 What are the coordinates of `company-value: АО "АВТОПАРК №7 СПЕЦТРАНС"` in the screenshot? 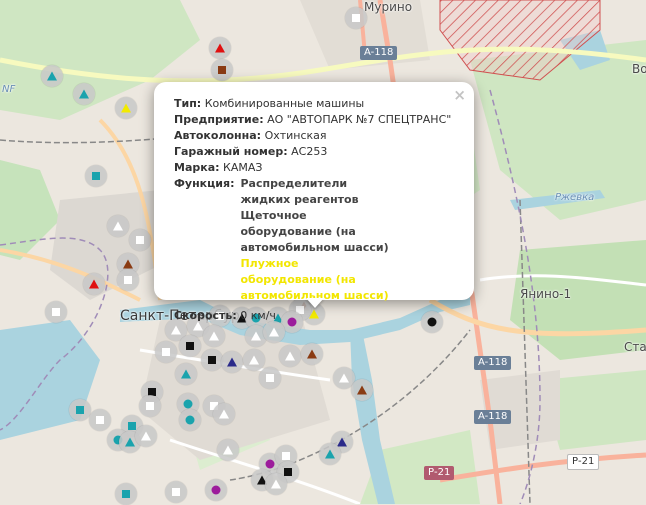 It's located at (359, 119).